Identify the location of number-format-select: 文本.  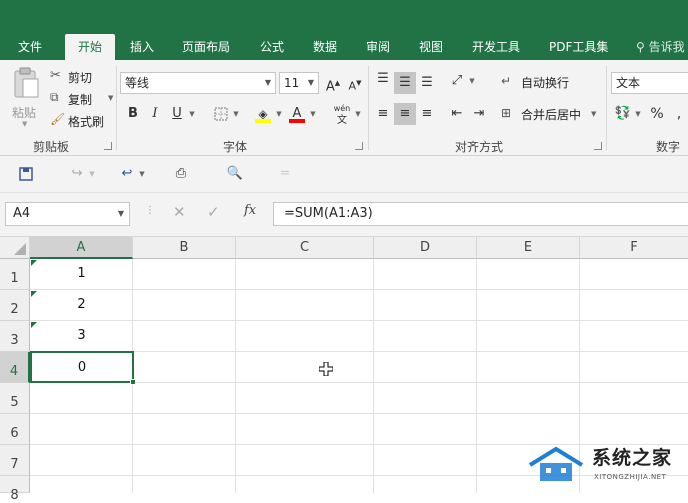
(649, 83).